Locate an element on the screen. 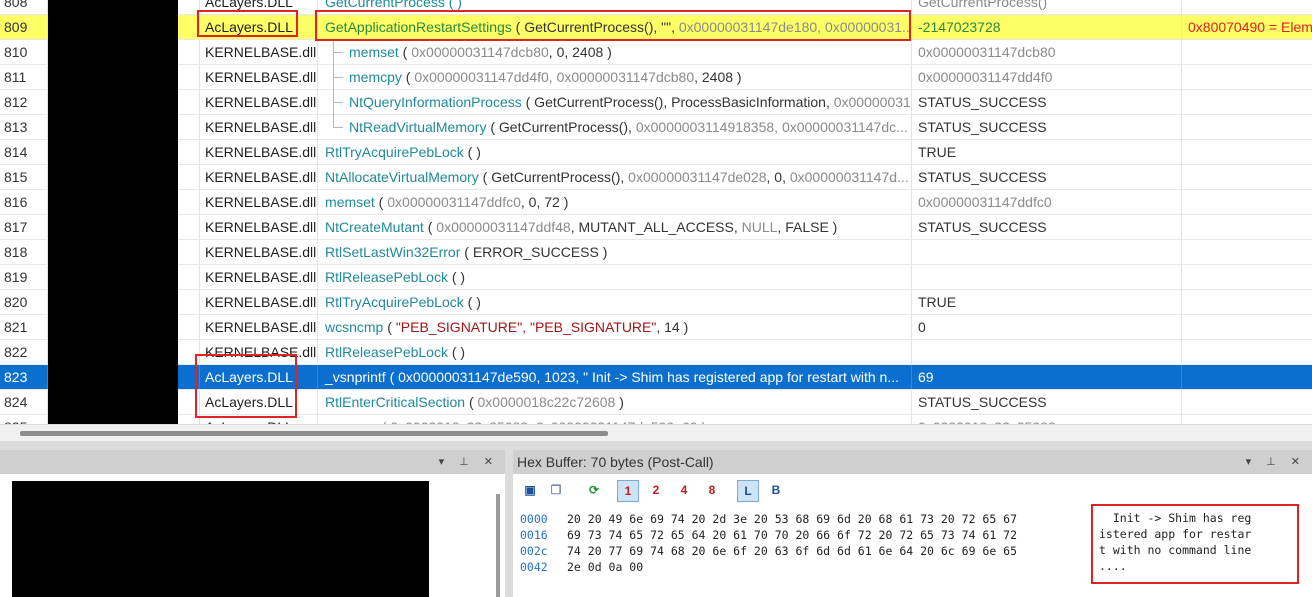 The image size is (1312, 597). api-argument: , MUTANT_ALL_ACCESS, is located at coordinates (656, 227).